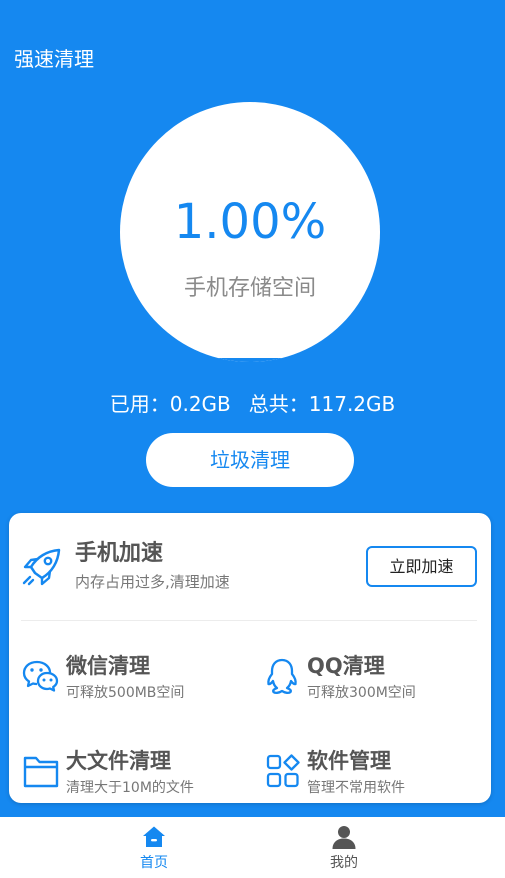 The image size is (505, 878). Describe the element at coordinates (252, 847) in the screenshot. I see `bottom-nav: 首页 我的` at that location.